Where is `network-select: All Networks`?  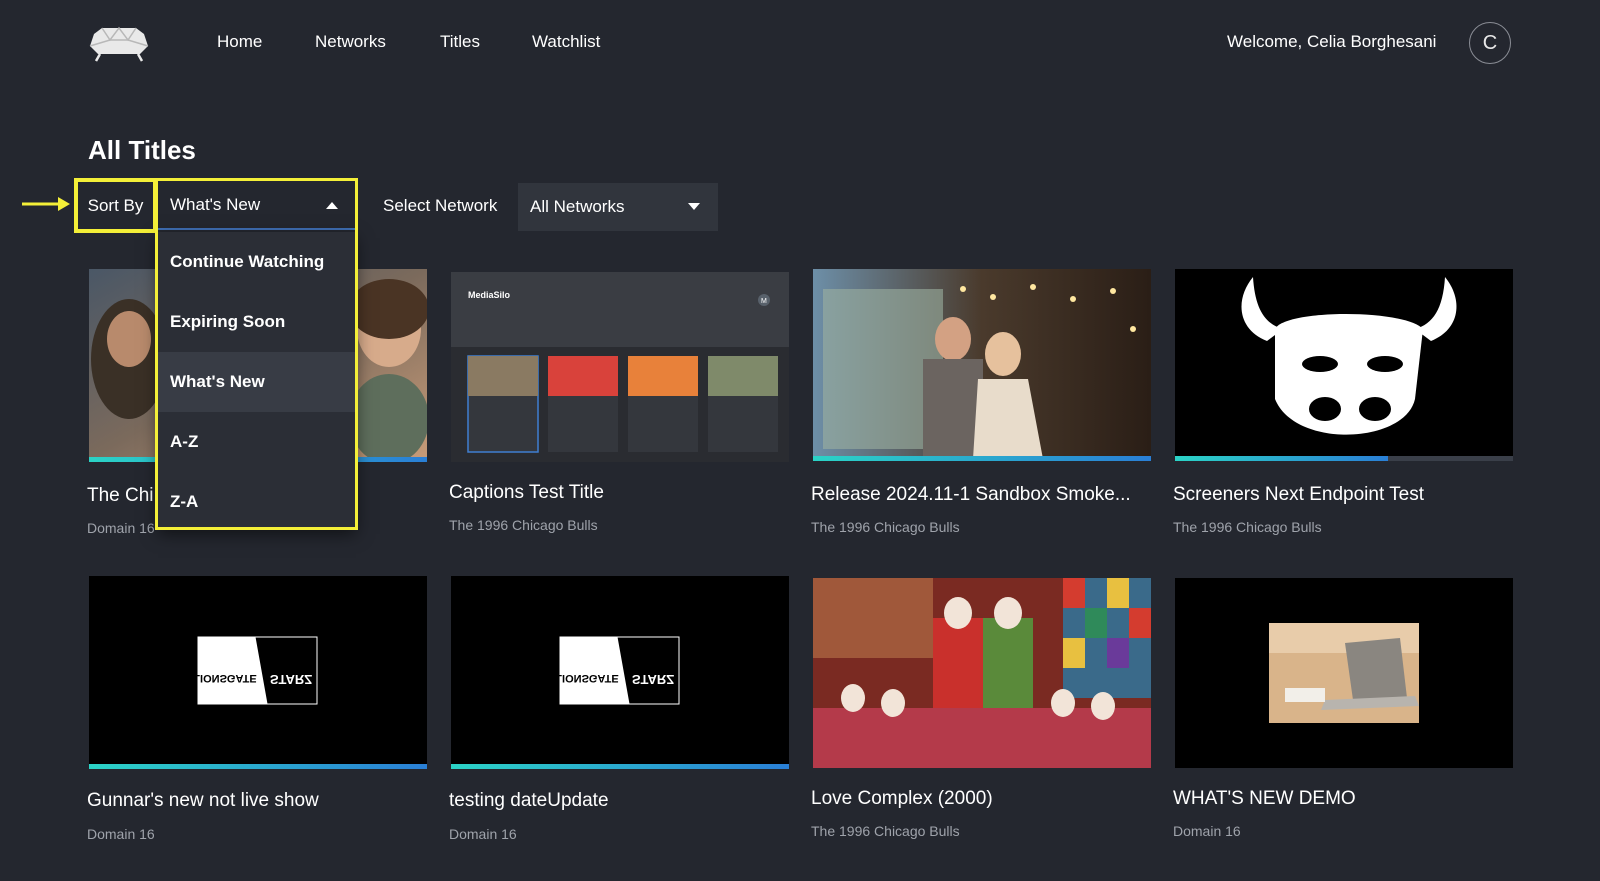
network-select: All Networks is located at coordinates (618, 207).